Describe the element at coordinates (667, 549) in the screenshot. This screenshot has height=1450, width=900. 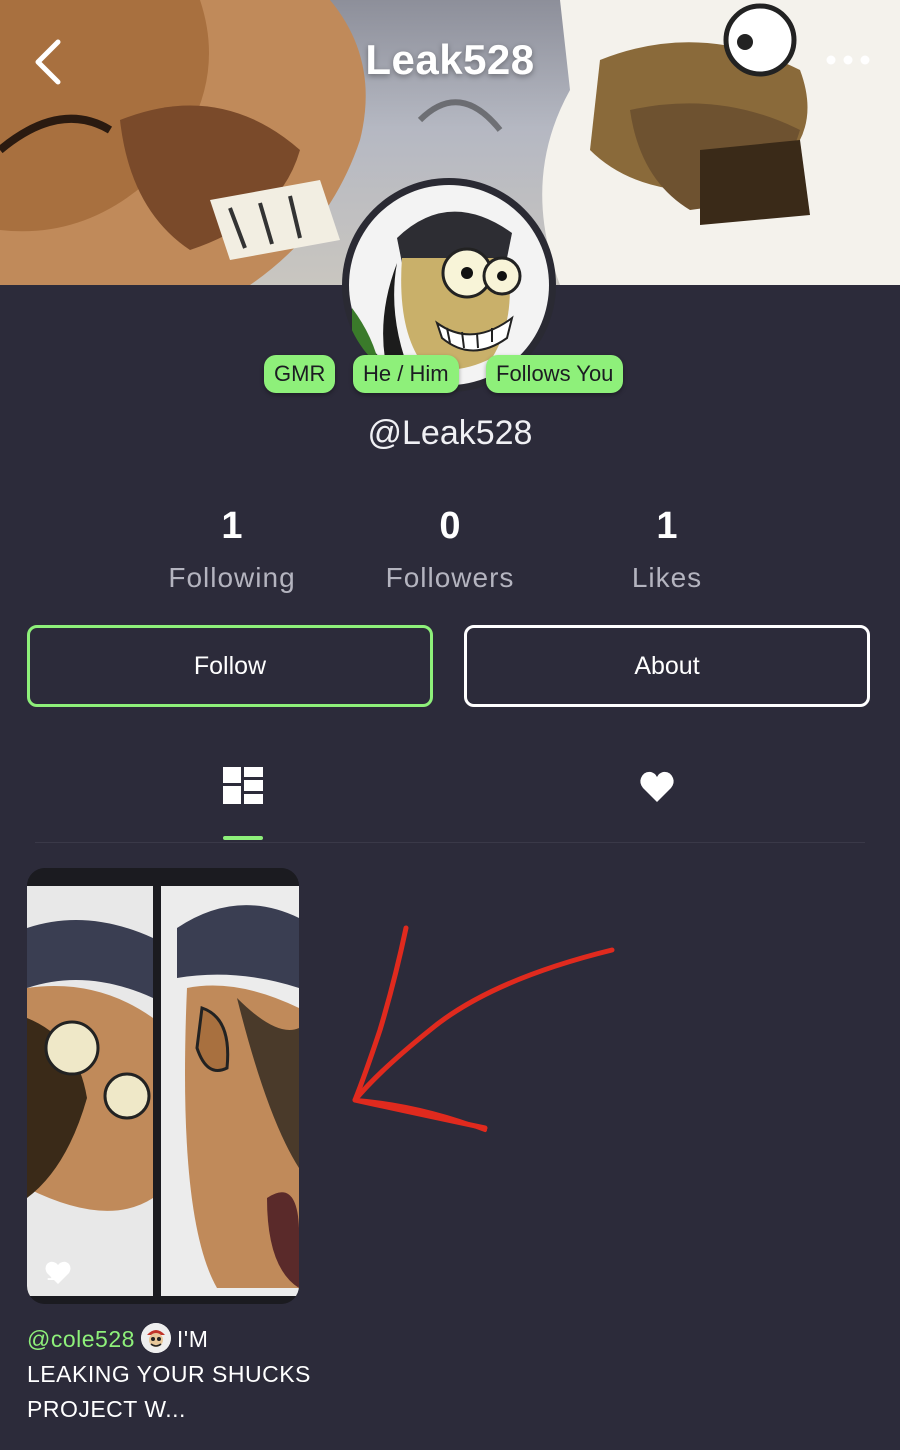
I see `stat-likes: 1 Likes` at that location.